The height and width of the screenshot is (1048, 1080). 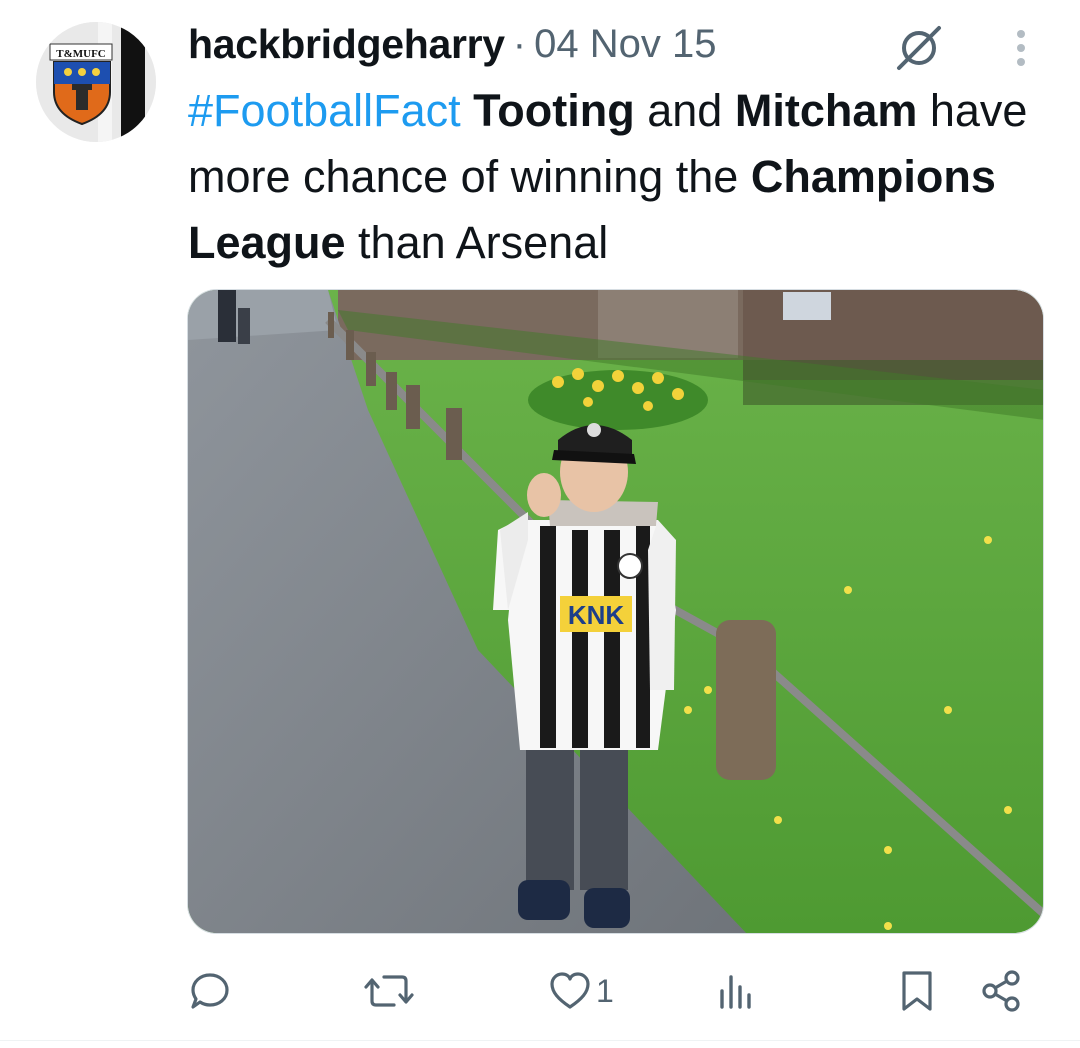 I want to click on repost-icon, so click(x=389, y=991).